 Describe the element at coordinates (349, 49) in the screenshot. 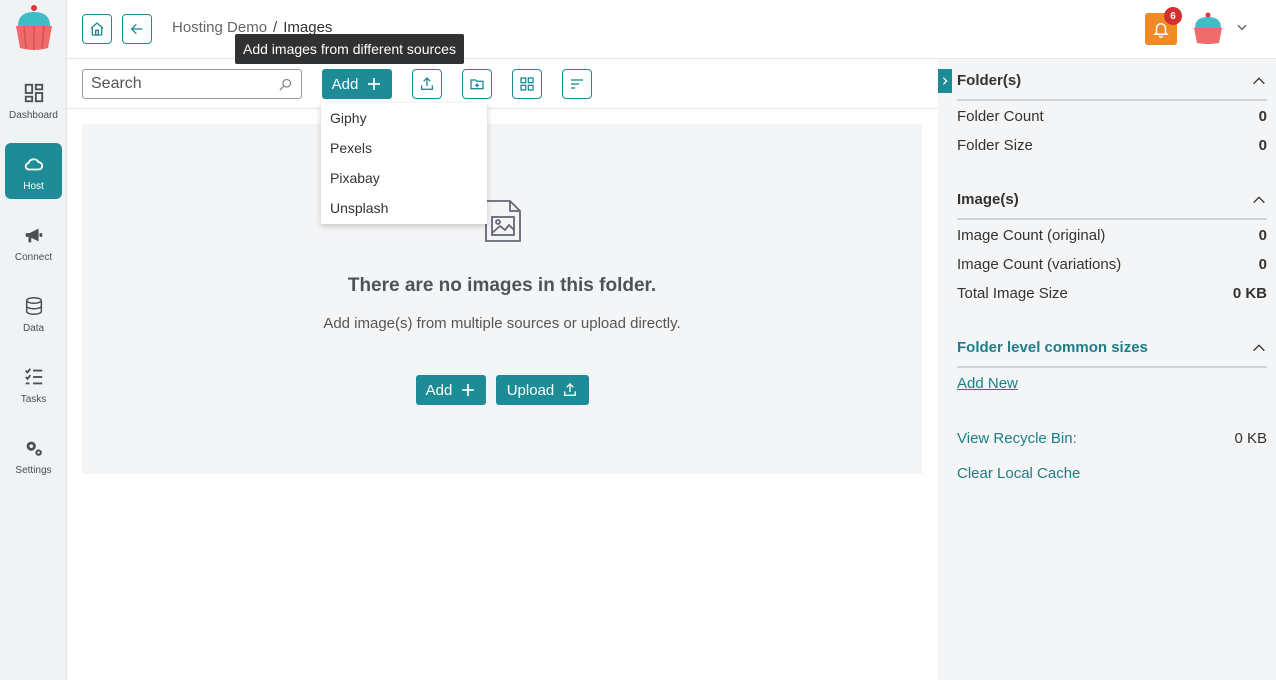

I see `add-tooltip: Add images from different sources` at that location.